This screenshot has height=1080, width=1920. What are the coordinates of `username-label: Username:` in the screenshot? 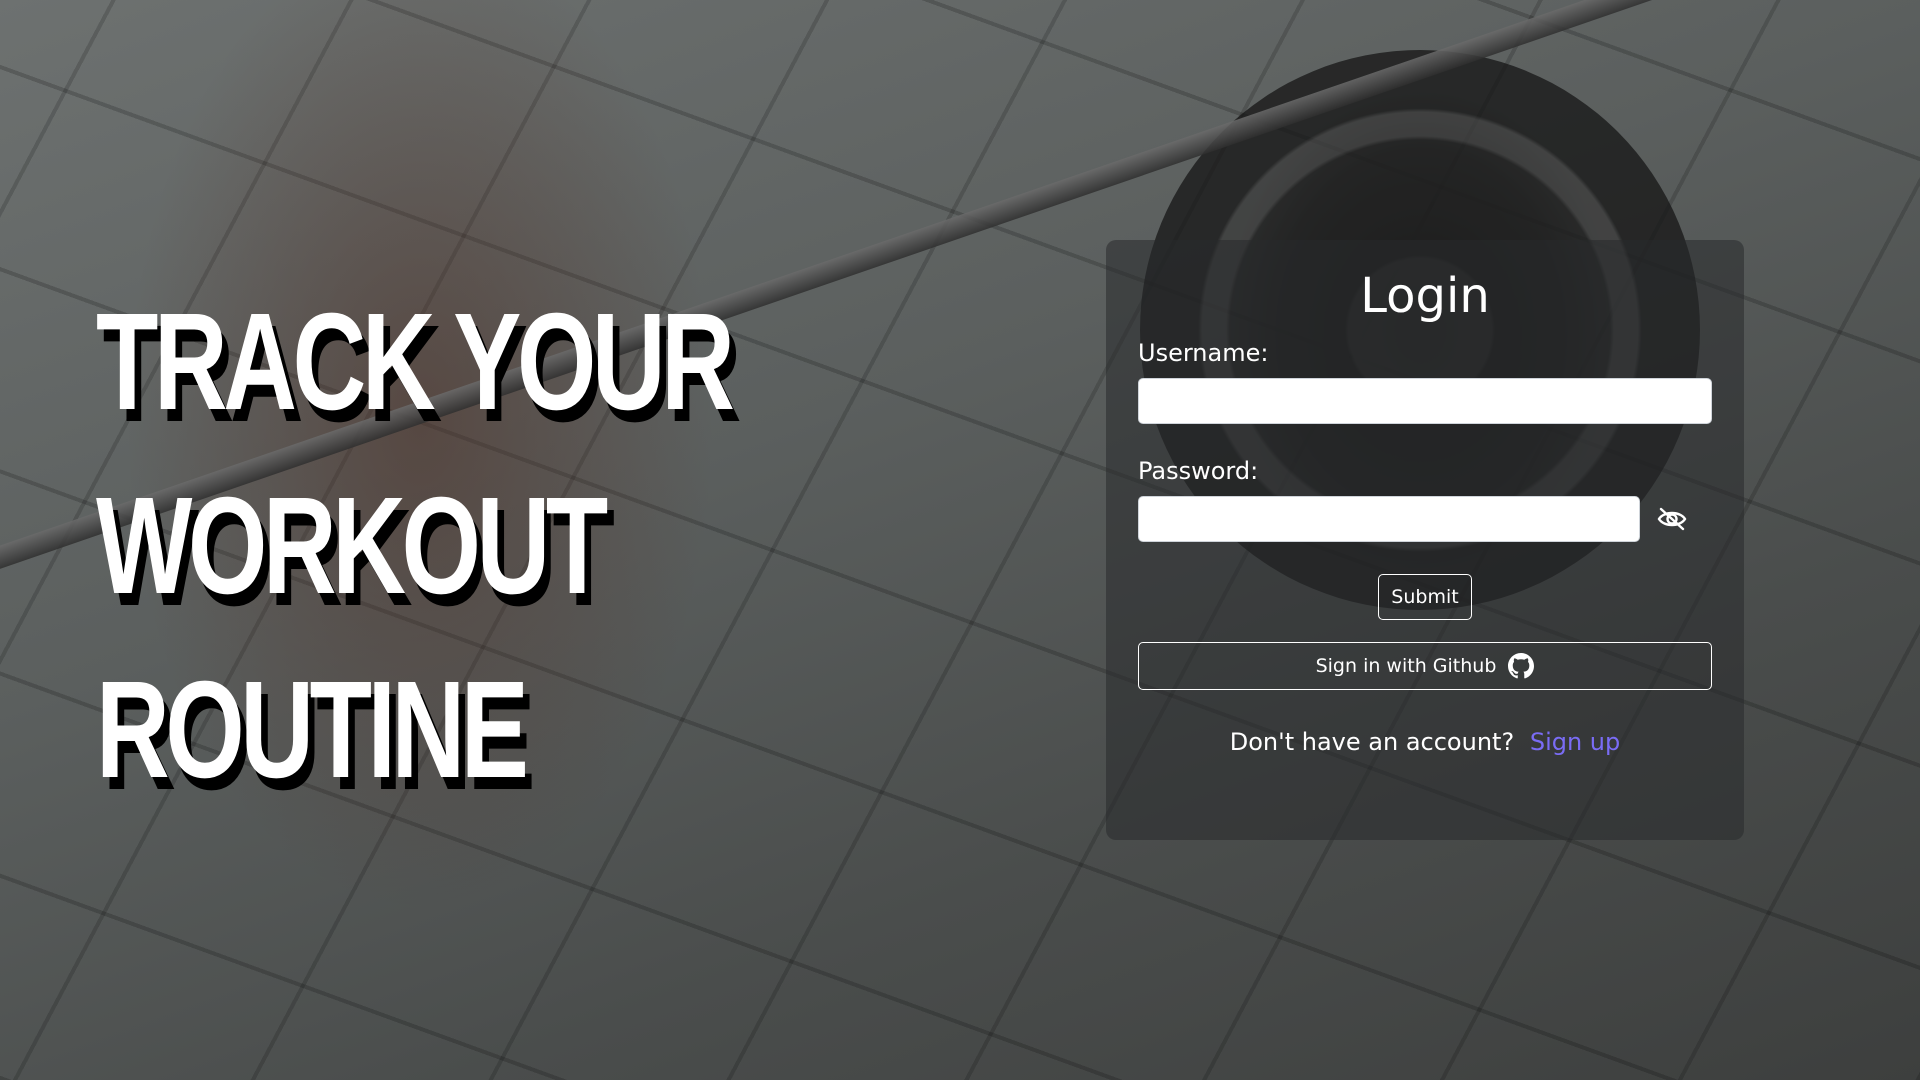 It's located at (1203, 353).